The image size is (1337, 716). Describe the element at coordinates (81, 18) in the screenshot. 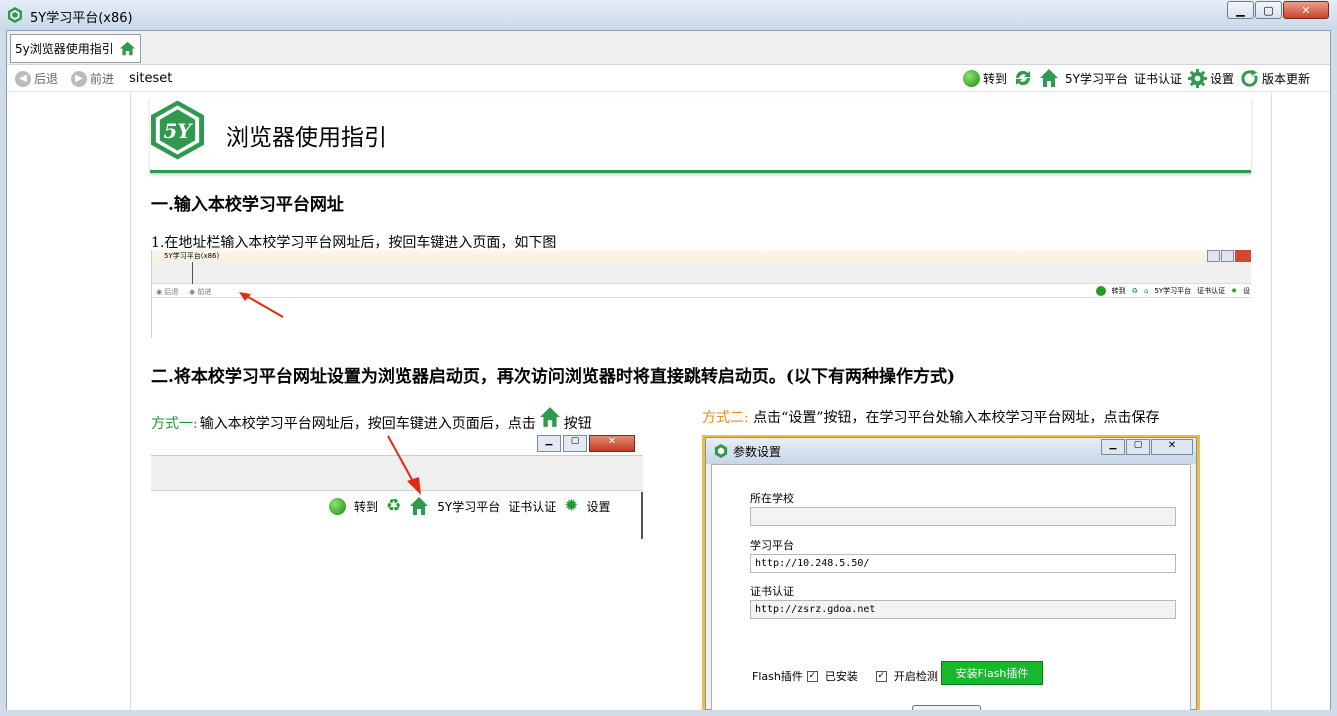

I see `window-title: 5Y学习平台(x86)` at that location.